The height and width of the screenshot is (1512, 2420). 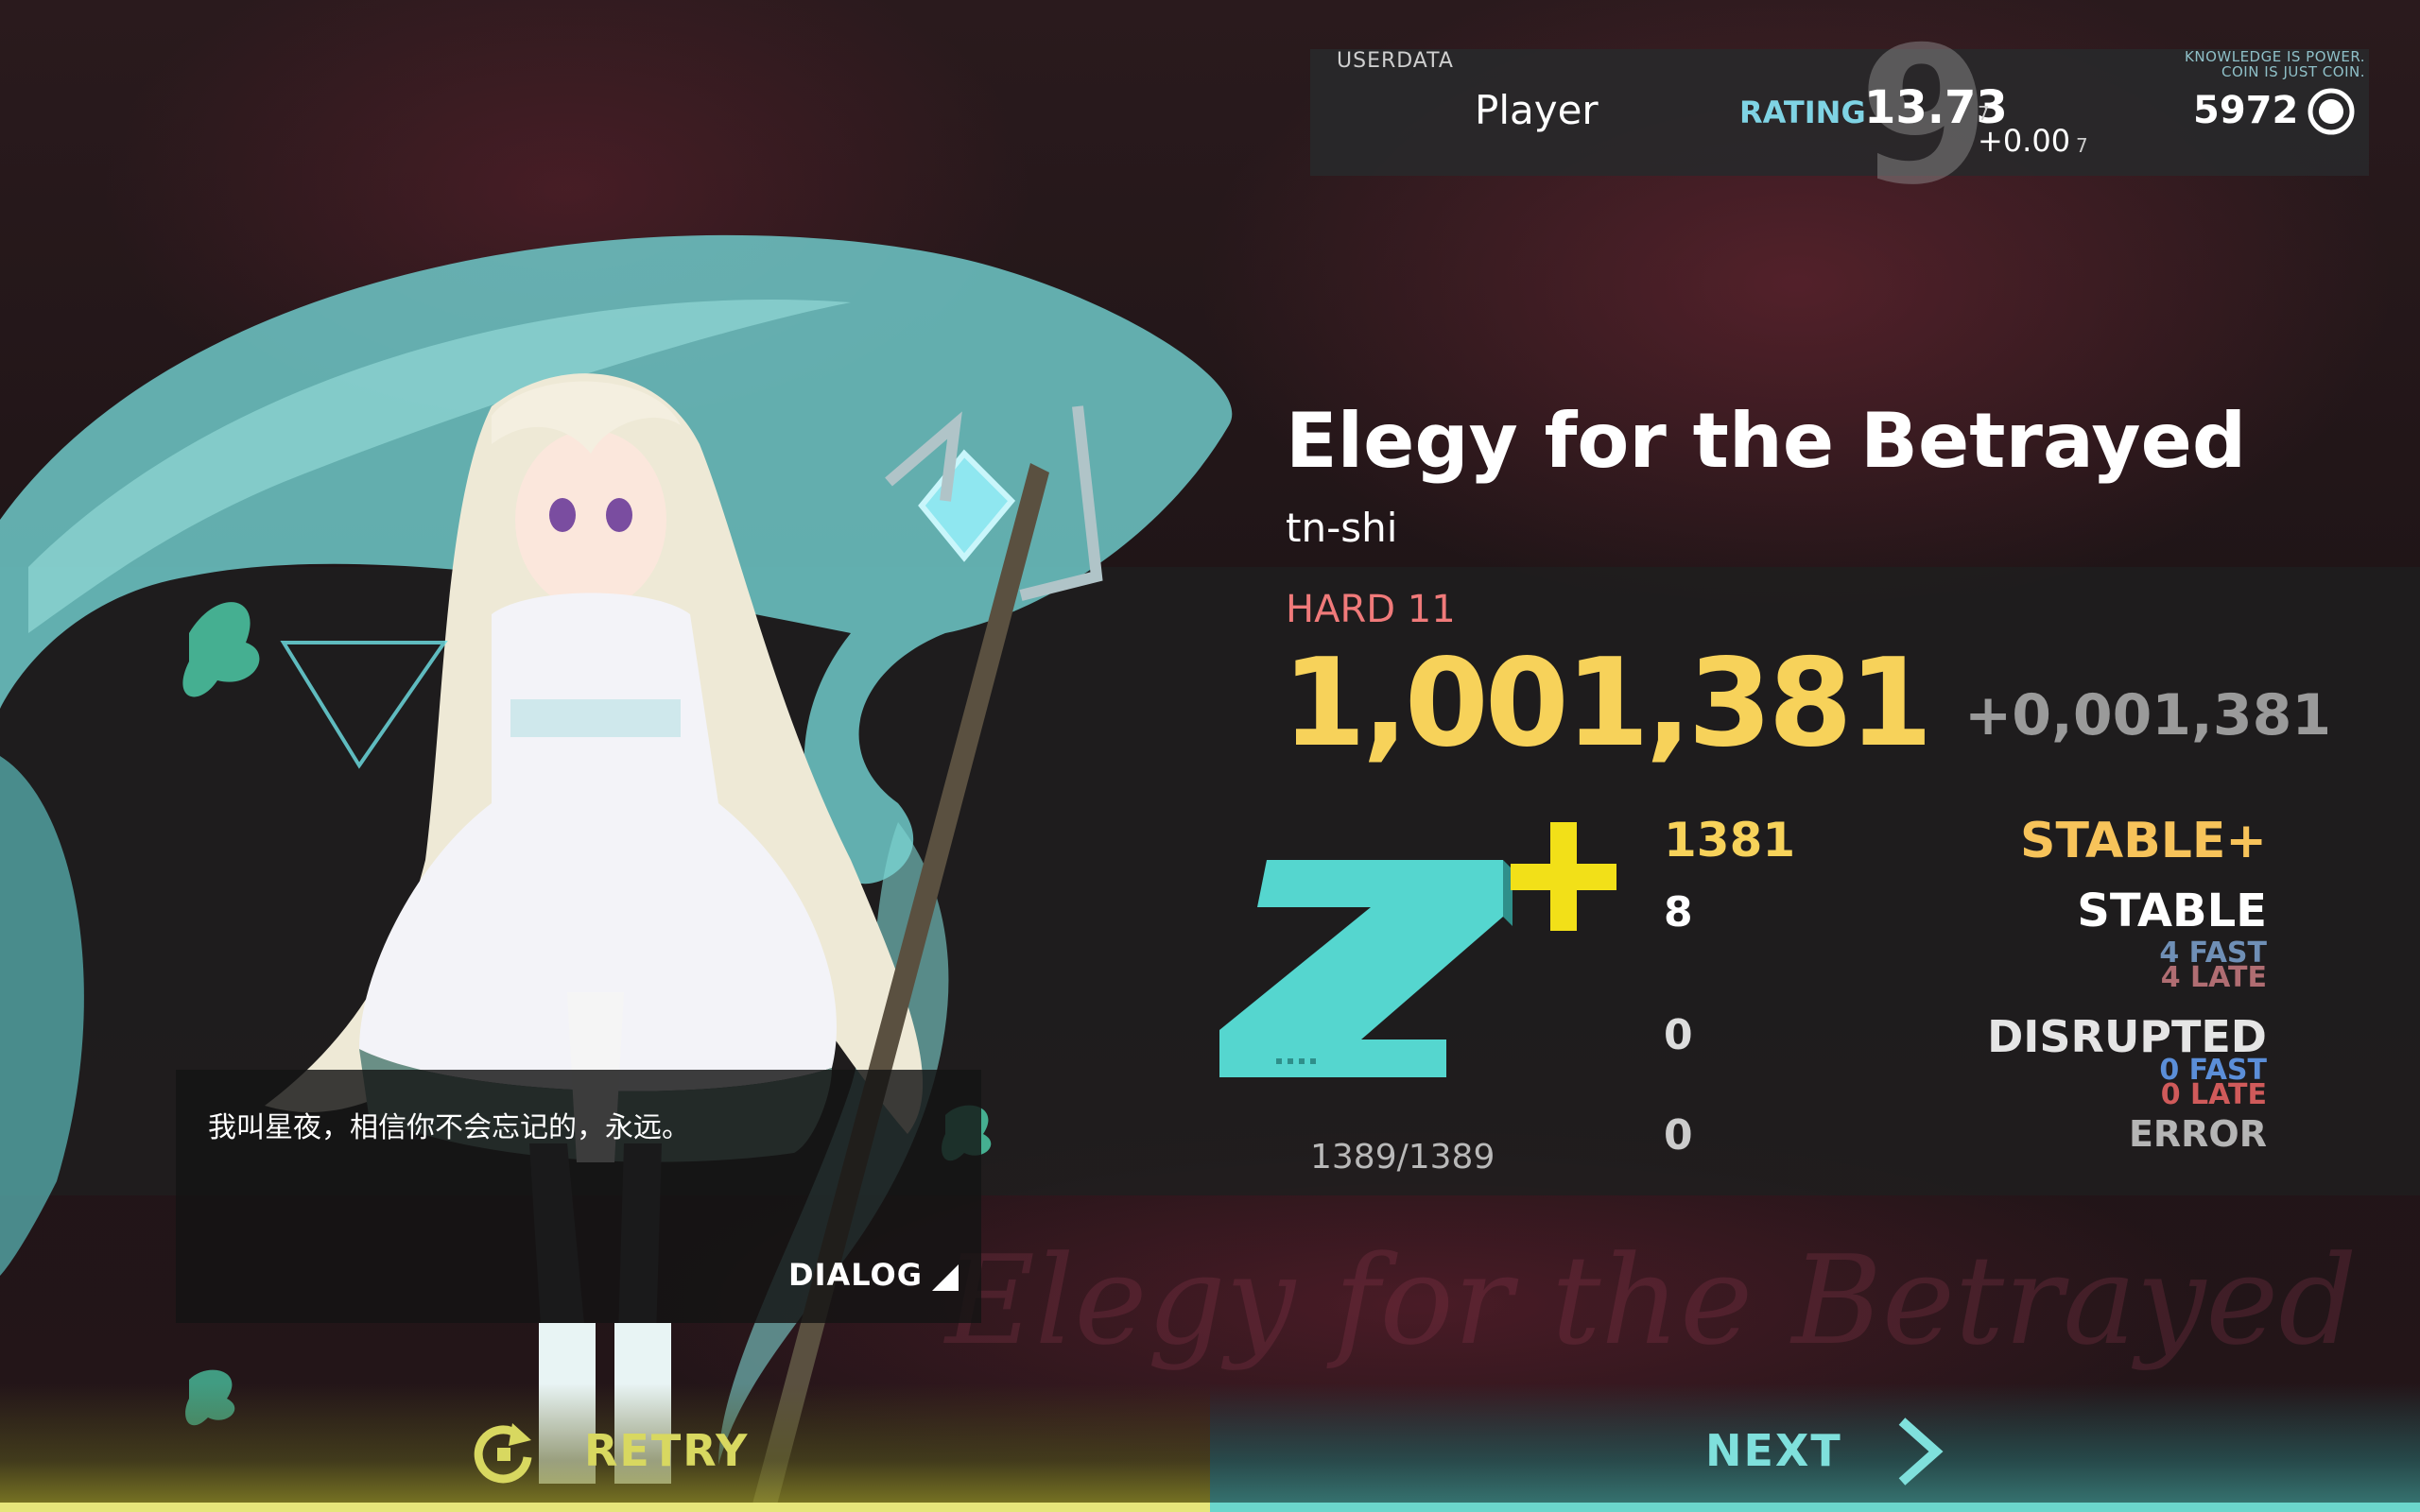 What do you see at coordinates (1563, 876) in the screenshot?
I see `rank-plus-graphic` at bounding box center [1563, 876].